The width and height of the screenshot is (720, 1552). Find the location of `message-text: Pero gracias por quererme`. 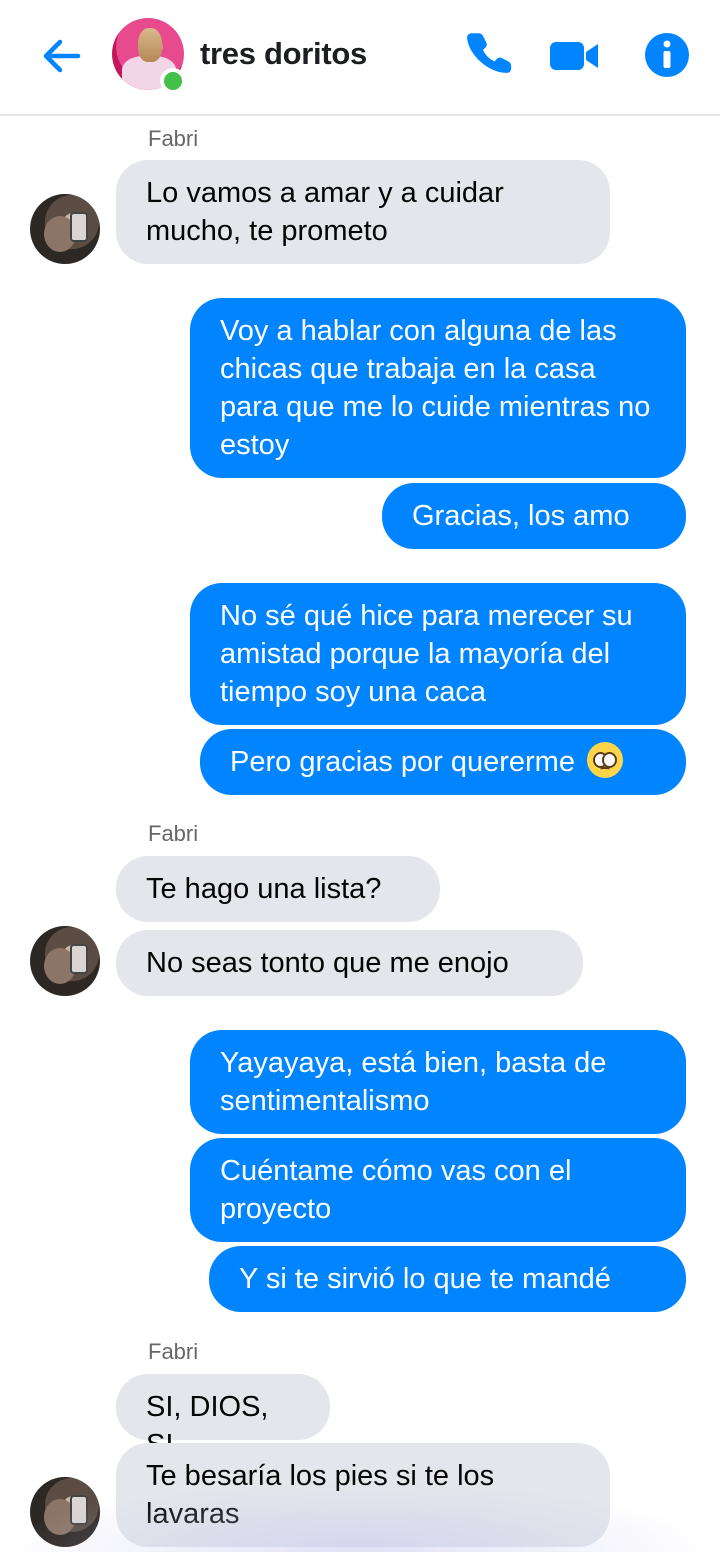

message-text: Pero gracias por quererme is located at coordinates (402, 762).